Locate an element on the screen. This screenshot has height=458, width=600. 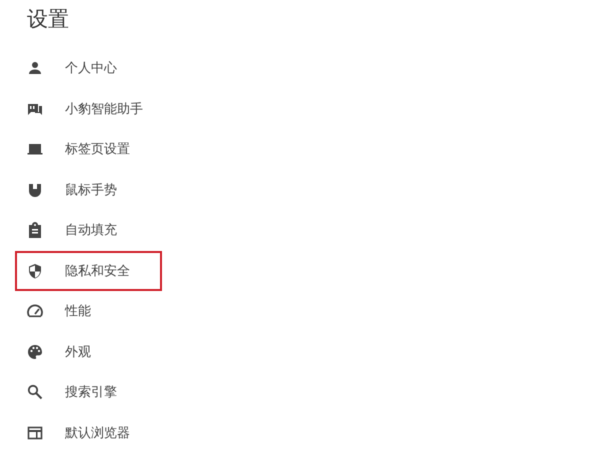
page-title: 设置 is located at coordinates (48, 19).